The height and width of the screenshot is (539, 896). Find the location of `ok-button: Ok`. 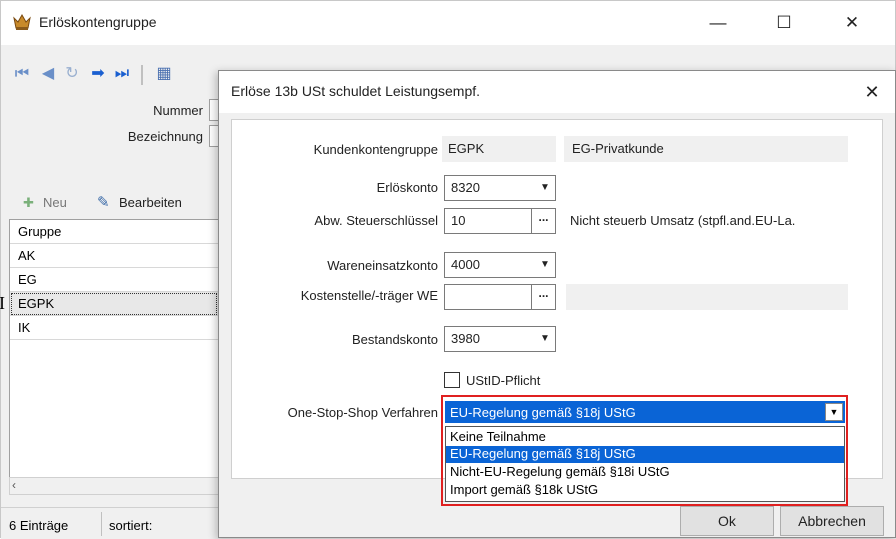

ok-button: Ok is located at coordinates (727, 521).